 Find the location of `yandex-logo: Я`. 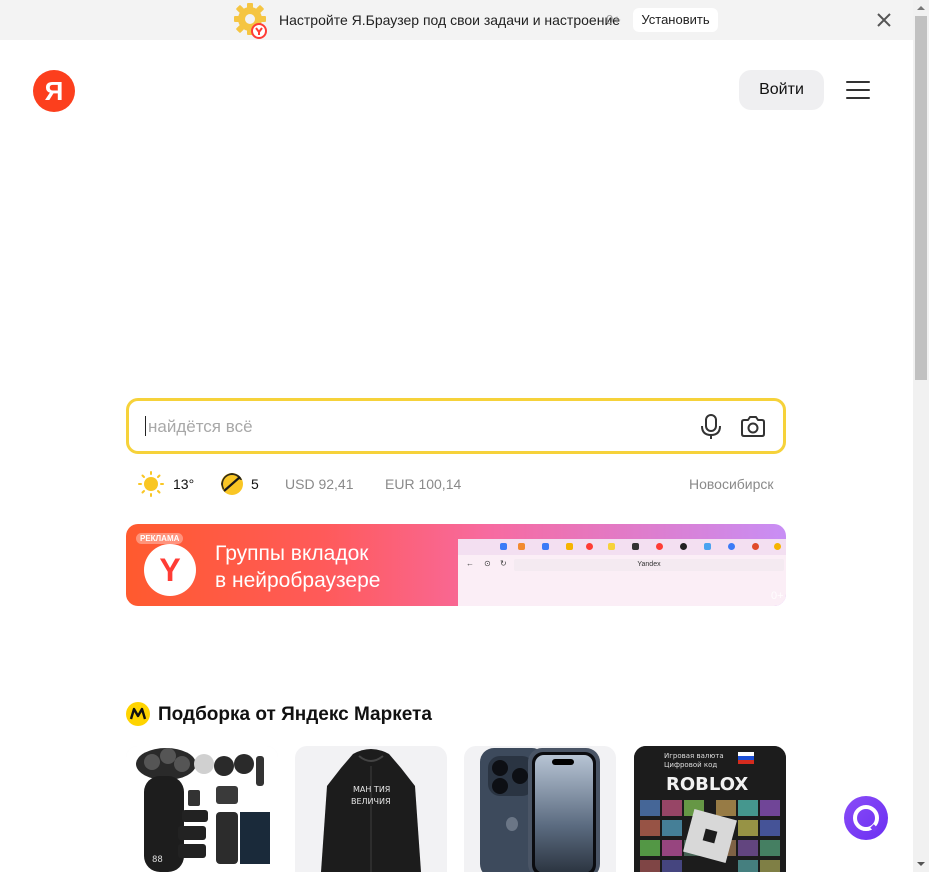

yandex-logo: Я is located at coordinates (54, 91).